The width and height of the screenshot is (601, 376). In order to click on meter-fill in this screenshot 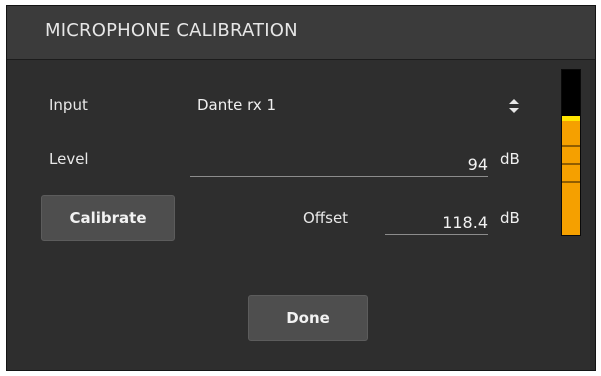, I will do `click(571, 175)`.